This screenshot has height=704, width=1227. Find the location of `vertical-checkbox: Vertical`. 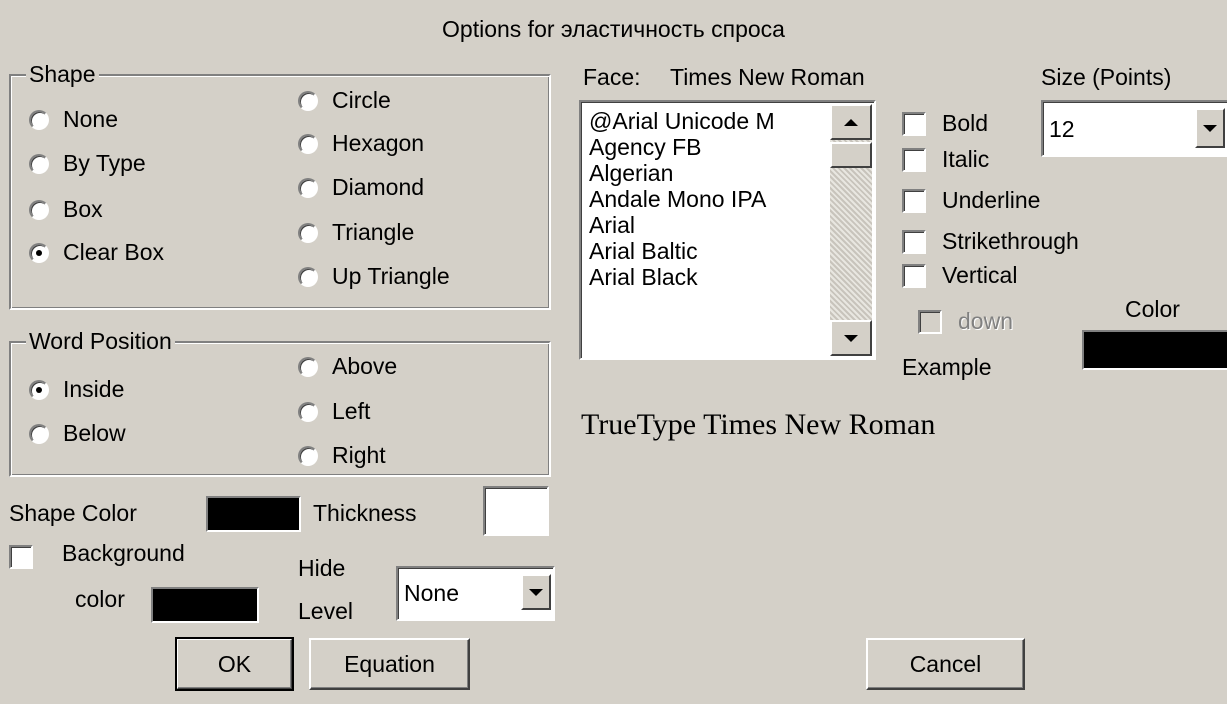

vertical-checkbox: Vertical is located at coordinates (959, 275).